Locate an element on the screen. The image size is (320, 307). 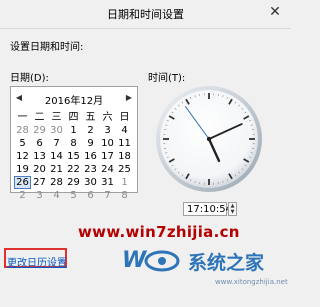
calendar-day: 17 is located at coordinates (107, 156).